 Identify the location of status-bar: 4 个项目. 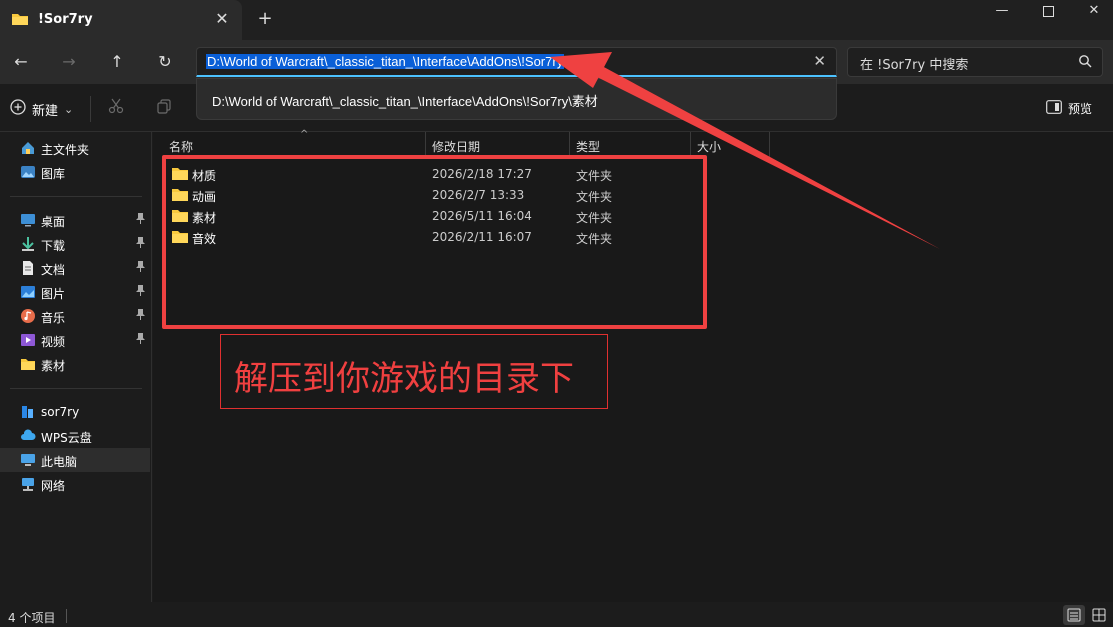
(556, 614).